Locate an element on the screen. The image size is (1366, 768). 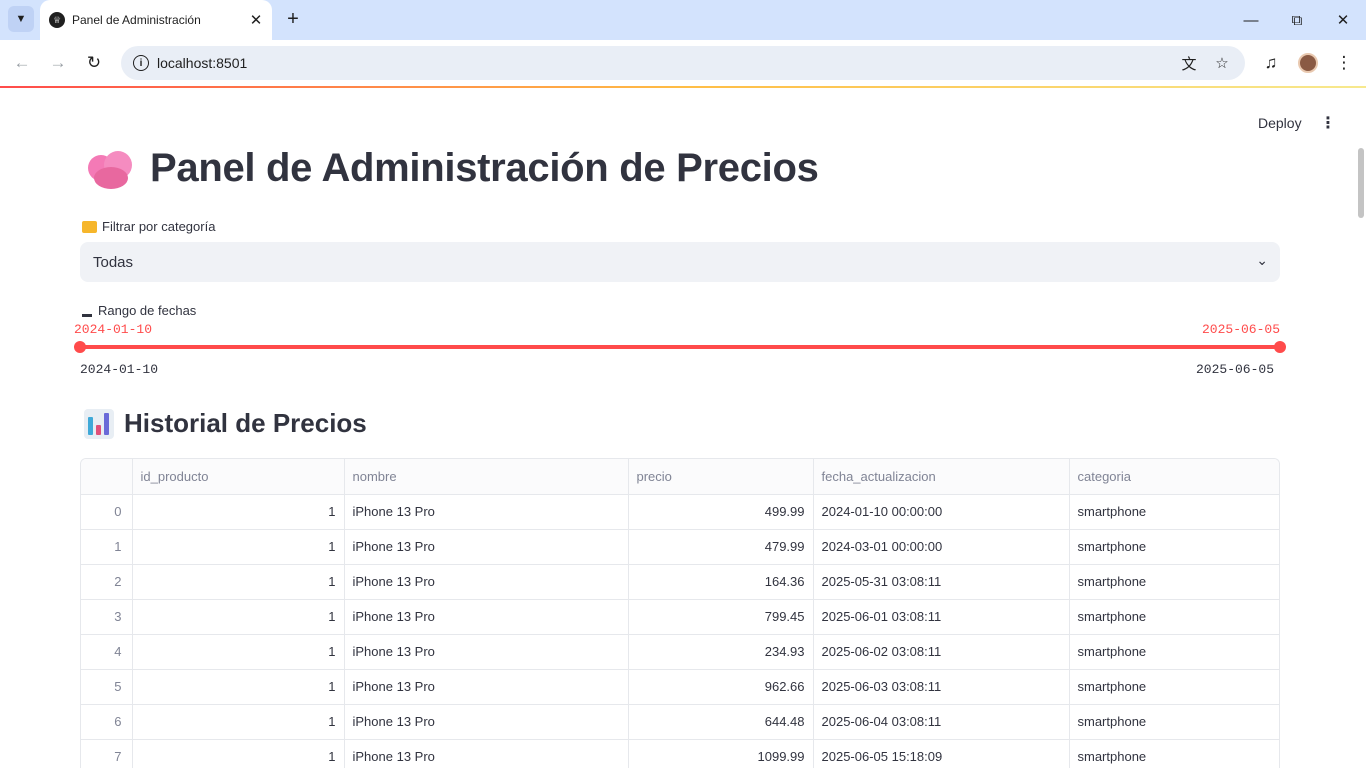
fecha-cell: 2025-06-03 03:08:11 is located at coordinates (941, 687).